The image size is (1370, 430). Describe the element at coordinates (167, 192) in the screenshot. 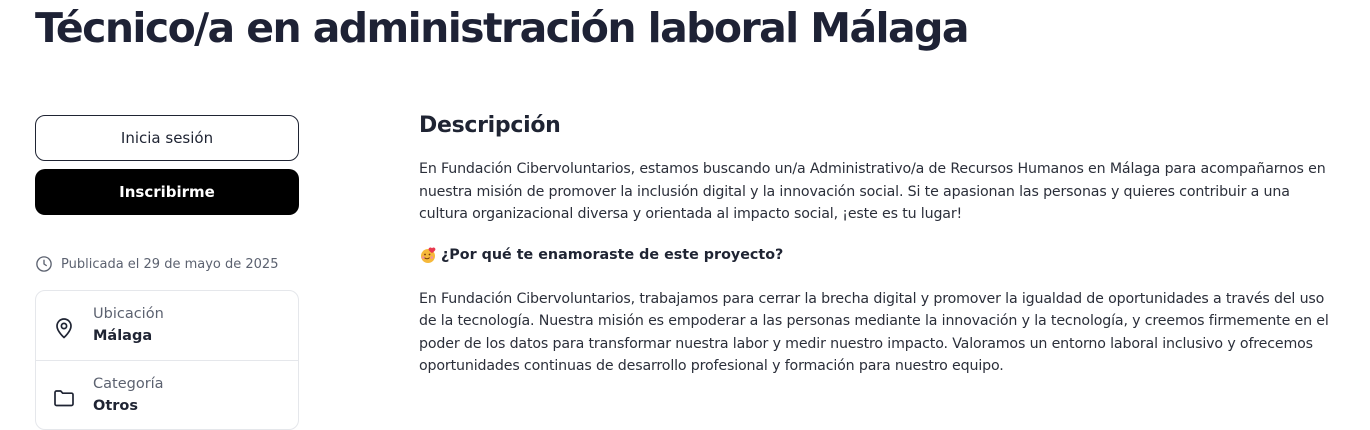

I see `signup-button: Inscribirme` at that location.